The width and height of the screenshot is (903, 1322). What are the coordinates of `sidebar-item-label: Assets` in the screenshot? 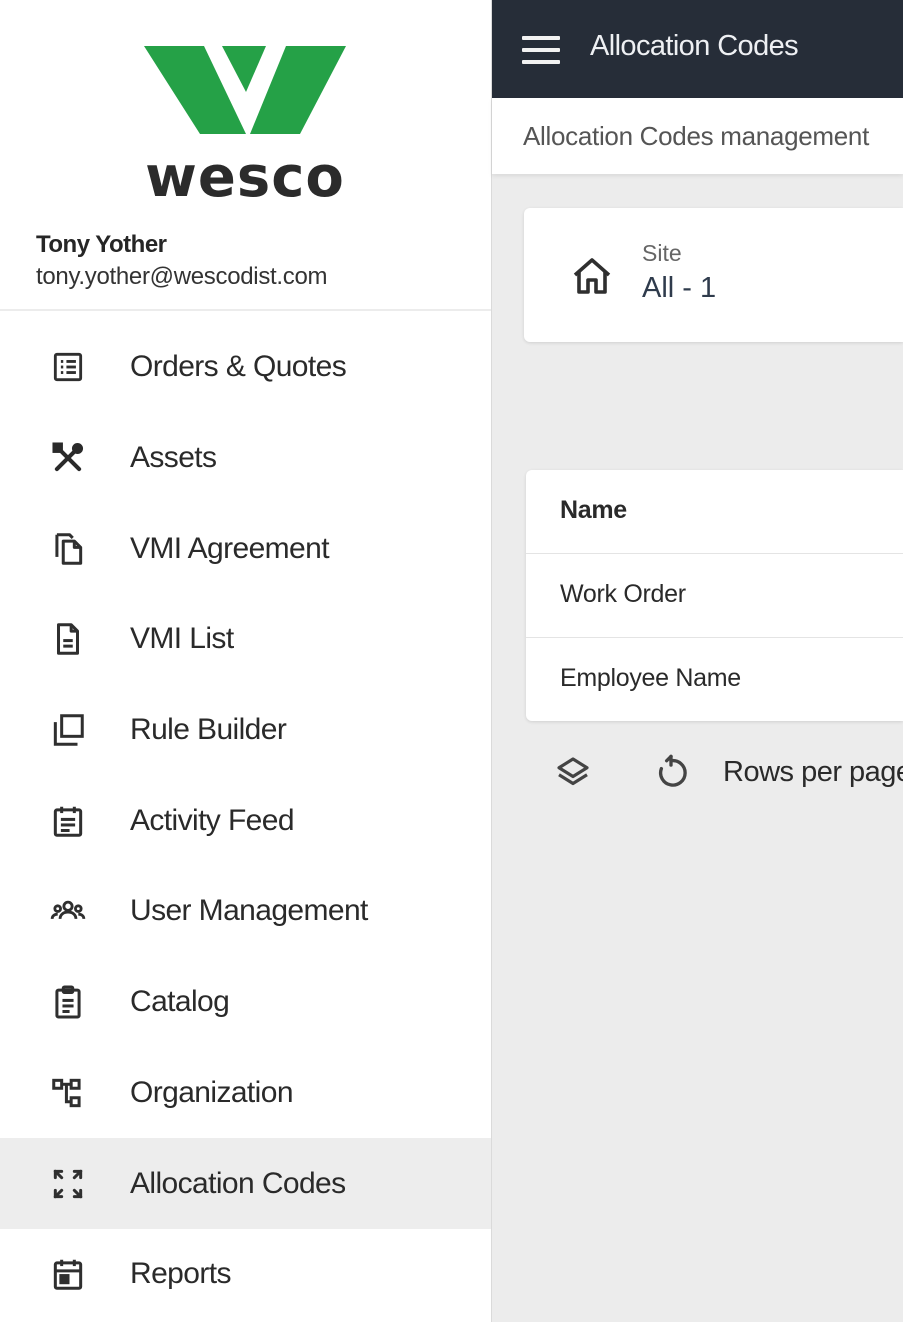 It's located at (173, 458).